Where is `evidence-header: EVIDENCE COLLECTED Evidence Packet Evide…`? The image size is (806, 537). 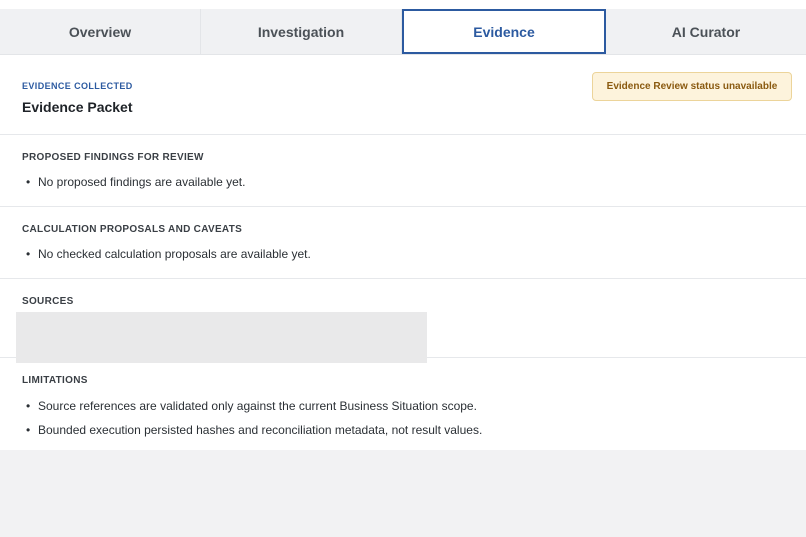
evidence-header: EVIDENCE COLLECTED Evidence Packet Evide… is located at coordinates (403, 95).